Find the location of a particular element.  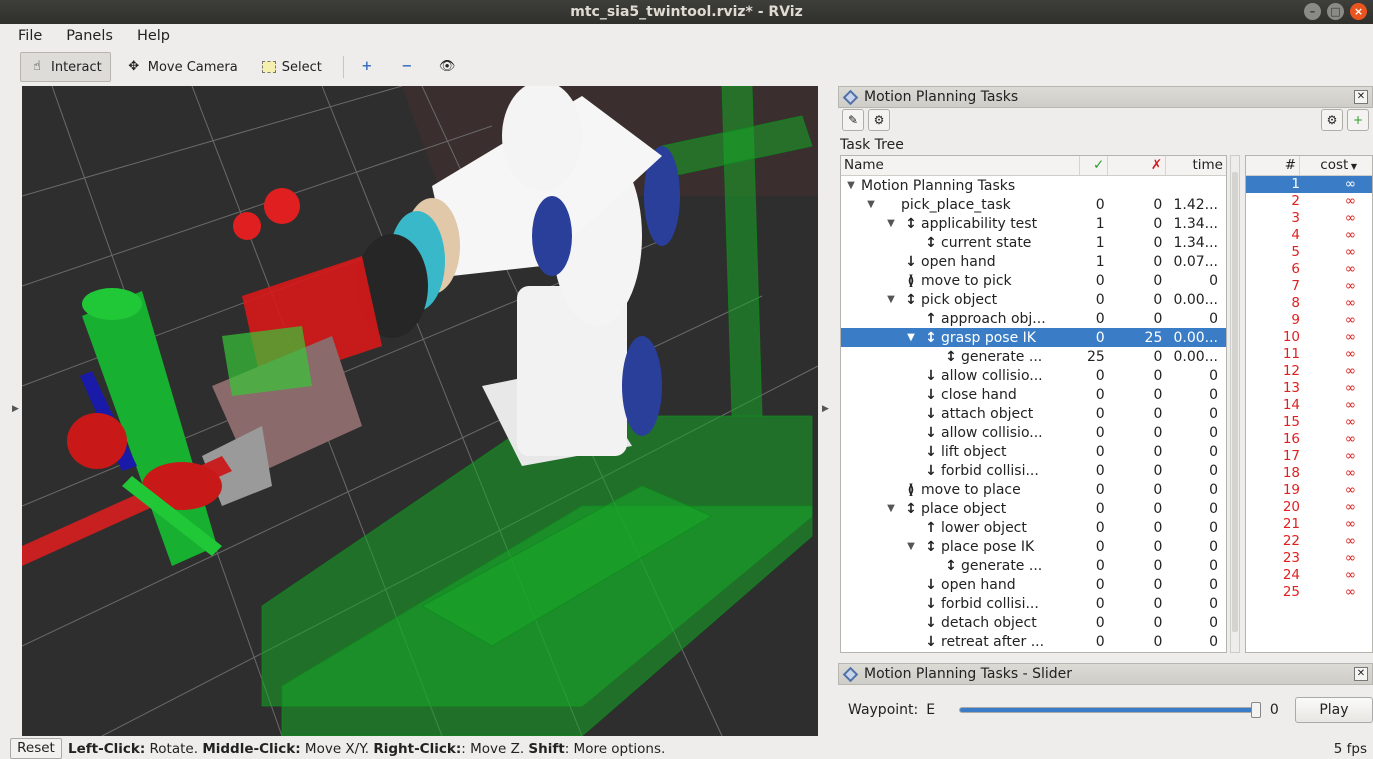

ok-count: 1 is located at coordinates (1100, 242).